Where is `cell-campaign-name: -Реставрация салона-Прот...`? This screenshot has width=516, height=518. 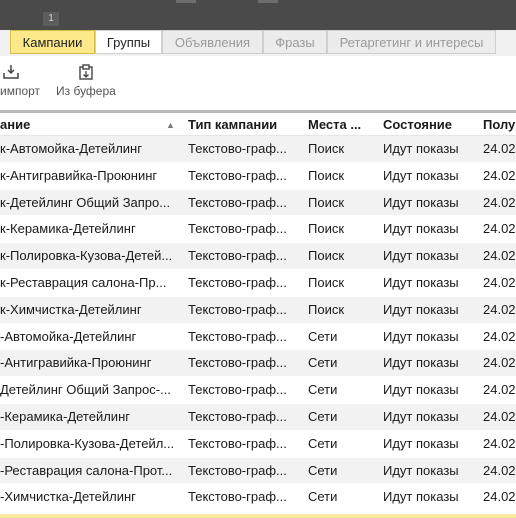 cell-campaign-name: -Реставрация салона-Прот... is located at coordinates (86, 470).